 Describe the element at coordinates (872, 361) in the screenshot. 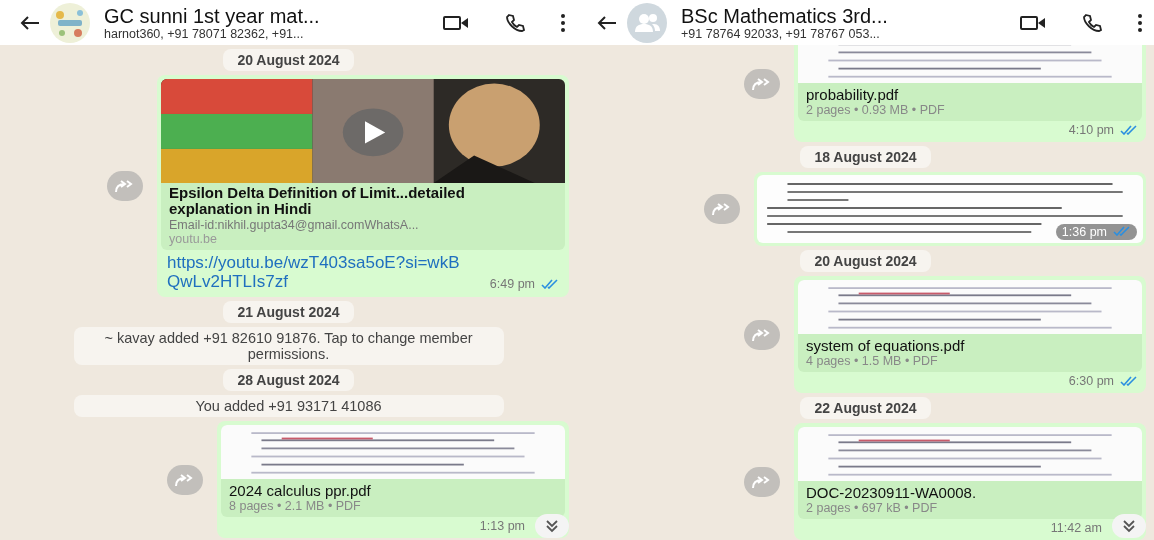

I see `file-details: 4 pages • 1.5 MB • PDF` at that location.